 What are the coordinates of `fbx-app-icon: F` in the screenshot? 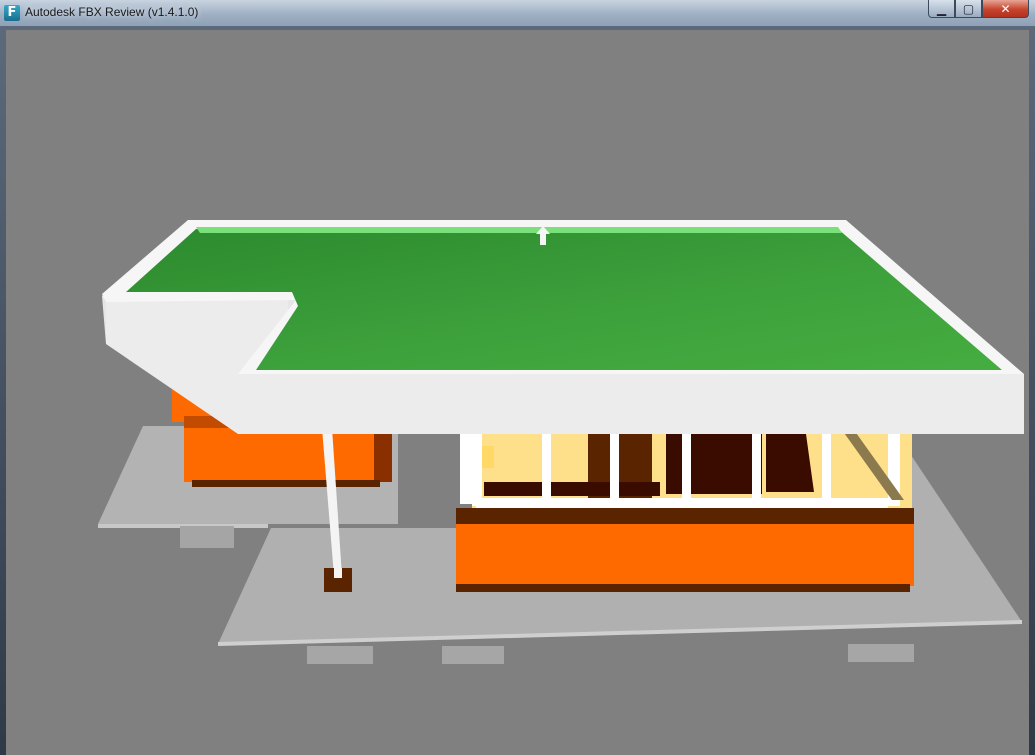 It's located at (12, 13).